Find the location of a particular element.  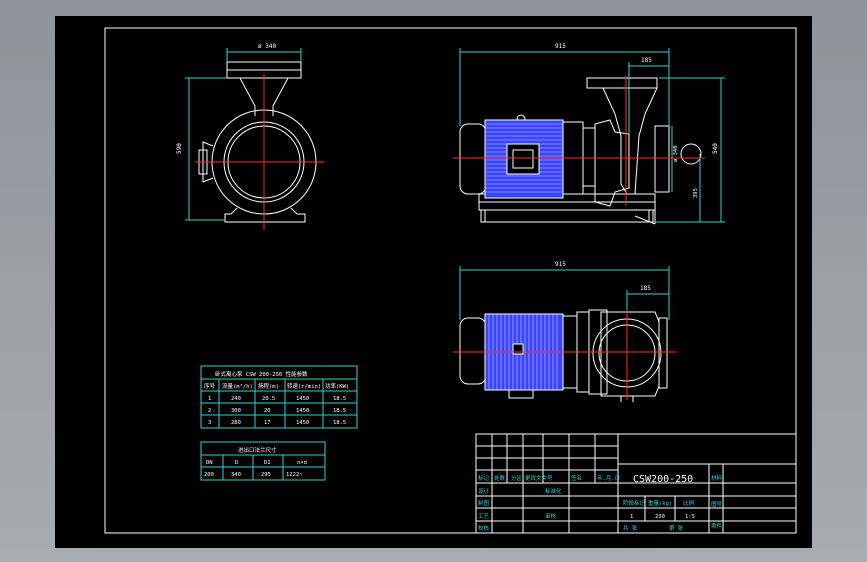

dim-front-flange: ø 340 is located at coordinates (676, 153).